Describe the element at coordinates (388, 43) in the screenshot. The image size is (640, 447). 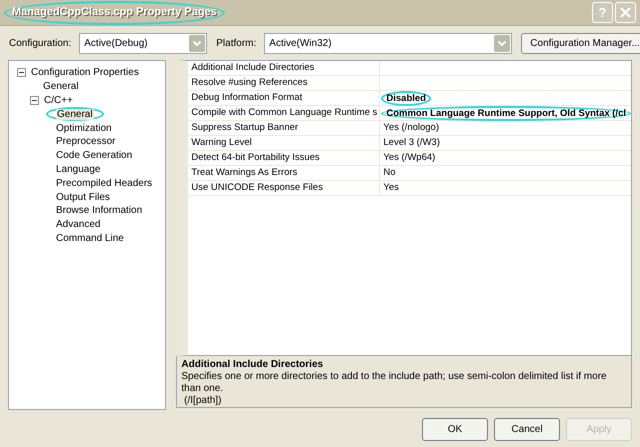
I see `dropdown: Active(Win32)` at that location.